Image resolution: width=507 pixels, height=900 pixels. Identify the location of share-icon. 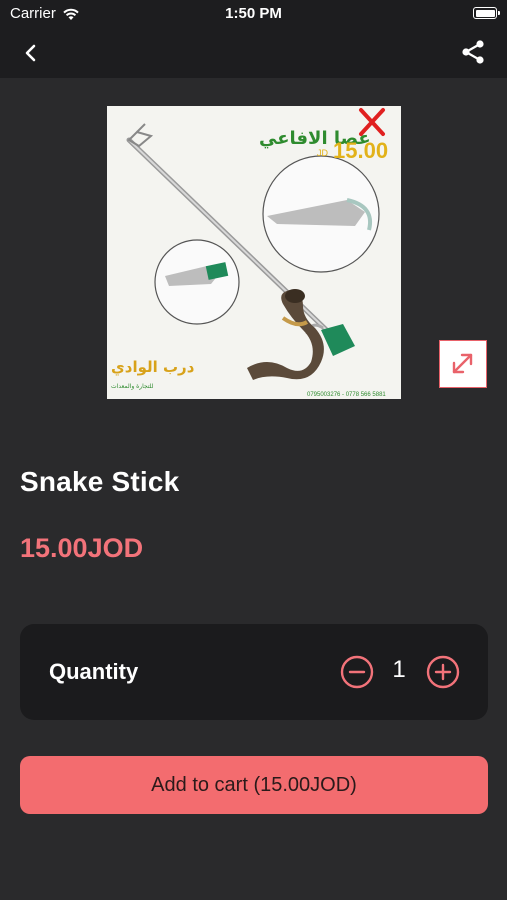
(473, 52).